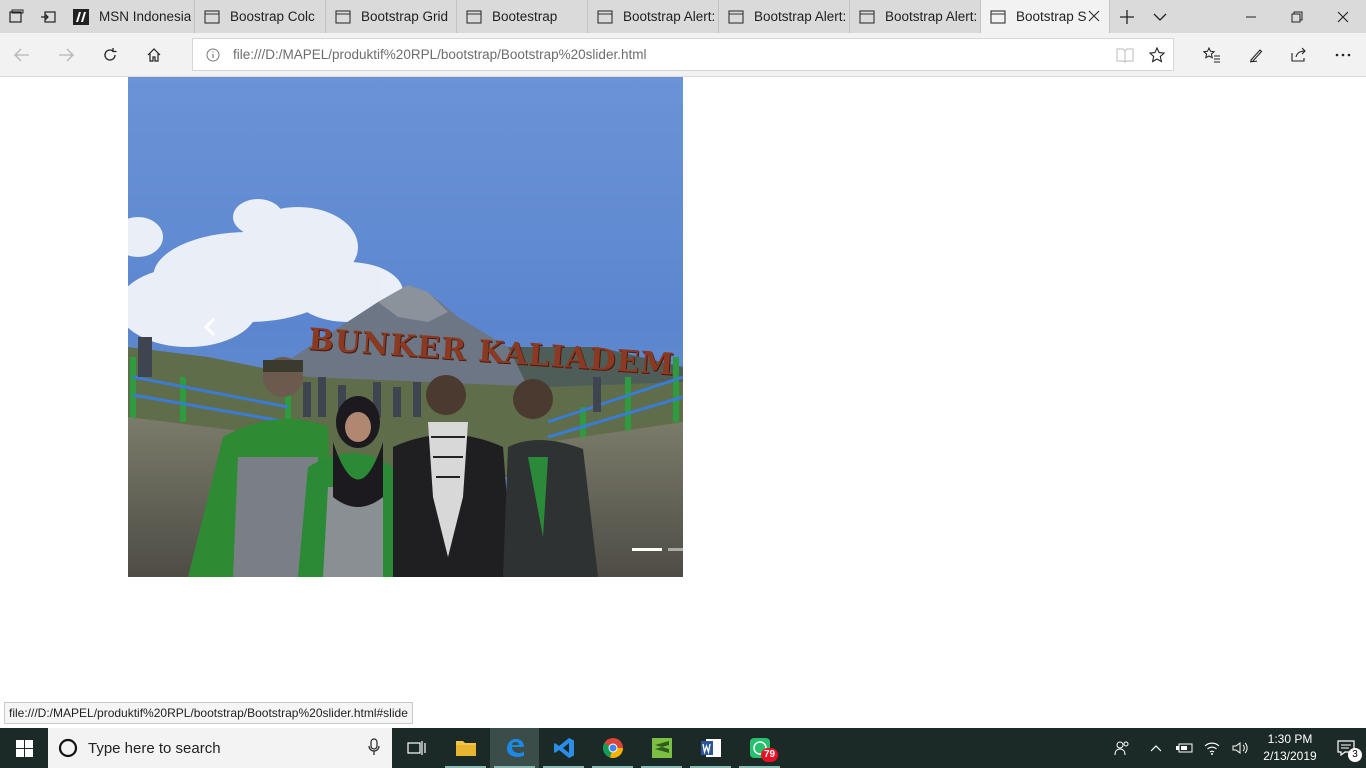 Image resolution: width=1366 pixels, height=768 pixels. I want to click on whatsapp-button: 79, so click(759, 748).